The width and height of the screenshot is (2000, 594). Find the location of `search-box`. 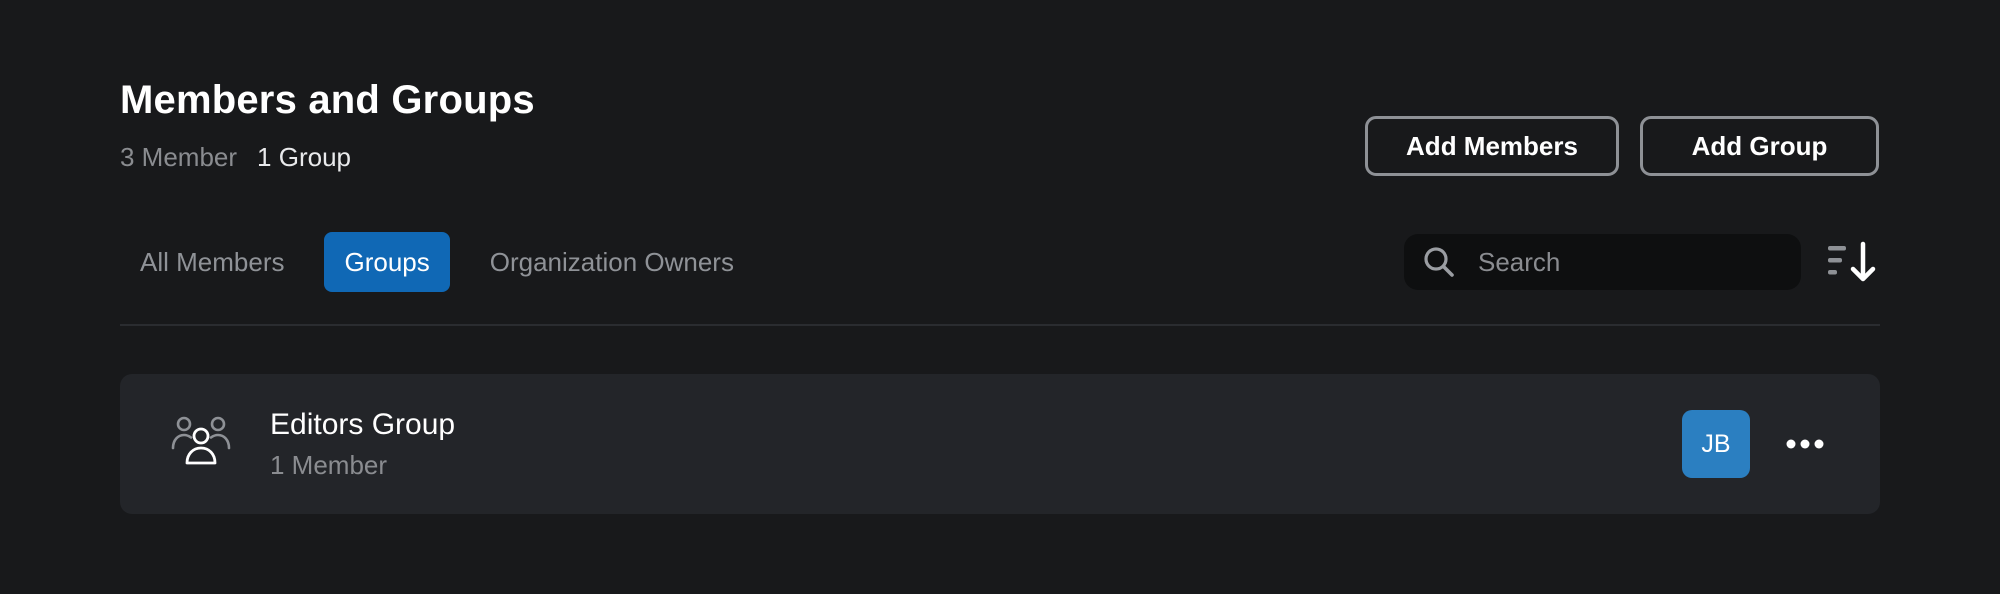

search-box is located at coordinates (1602, 262).